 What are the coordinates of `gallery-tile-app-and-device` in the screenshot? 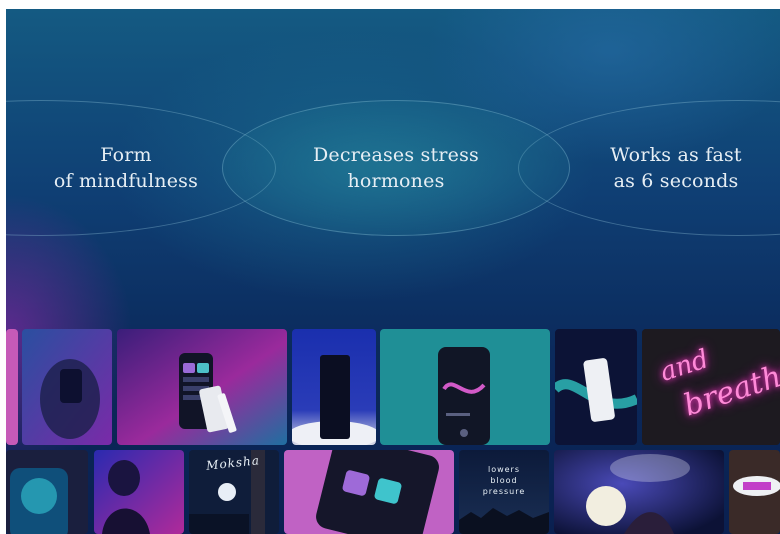 It's located at (202, 387).